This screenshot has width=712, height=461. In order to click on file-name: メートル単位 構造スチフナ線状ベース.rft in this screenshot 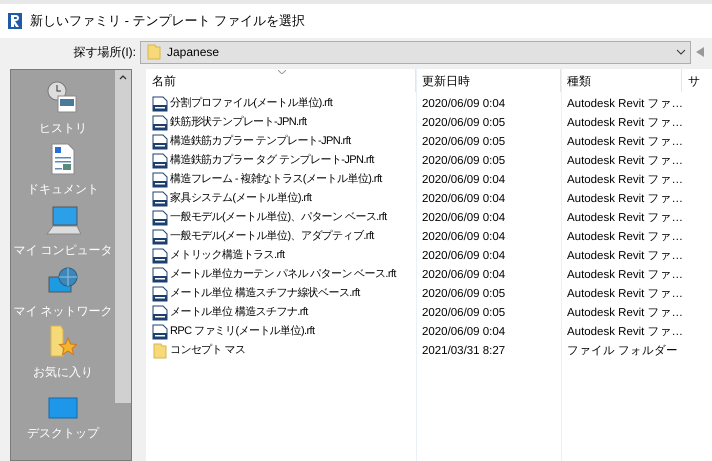, I will do `click(265, 293)`.